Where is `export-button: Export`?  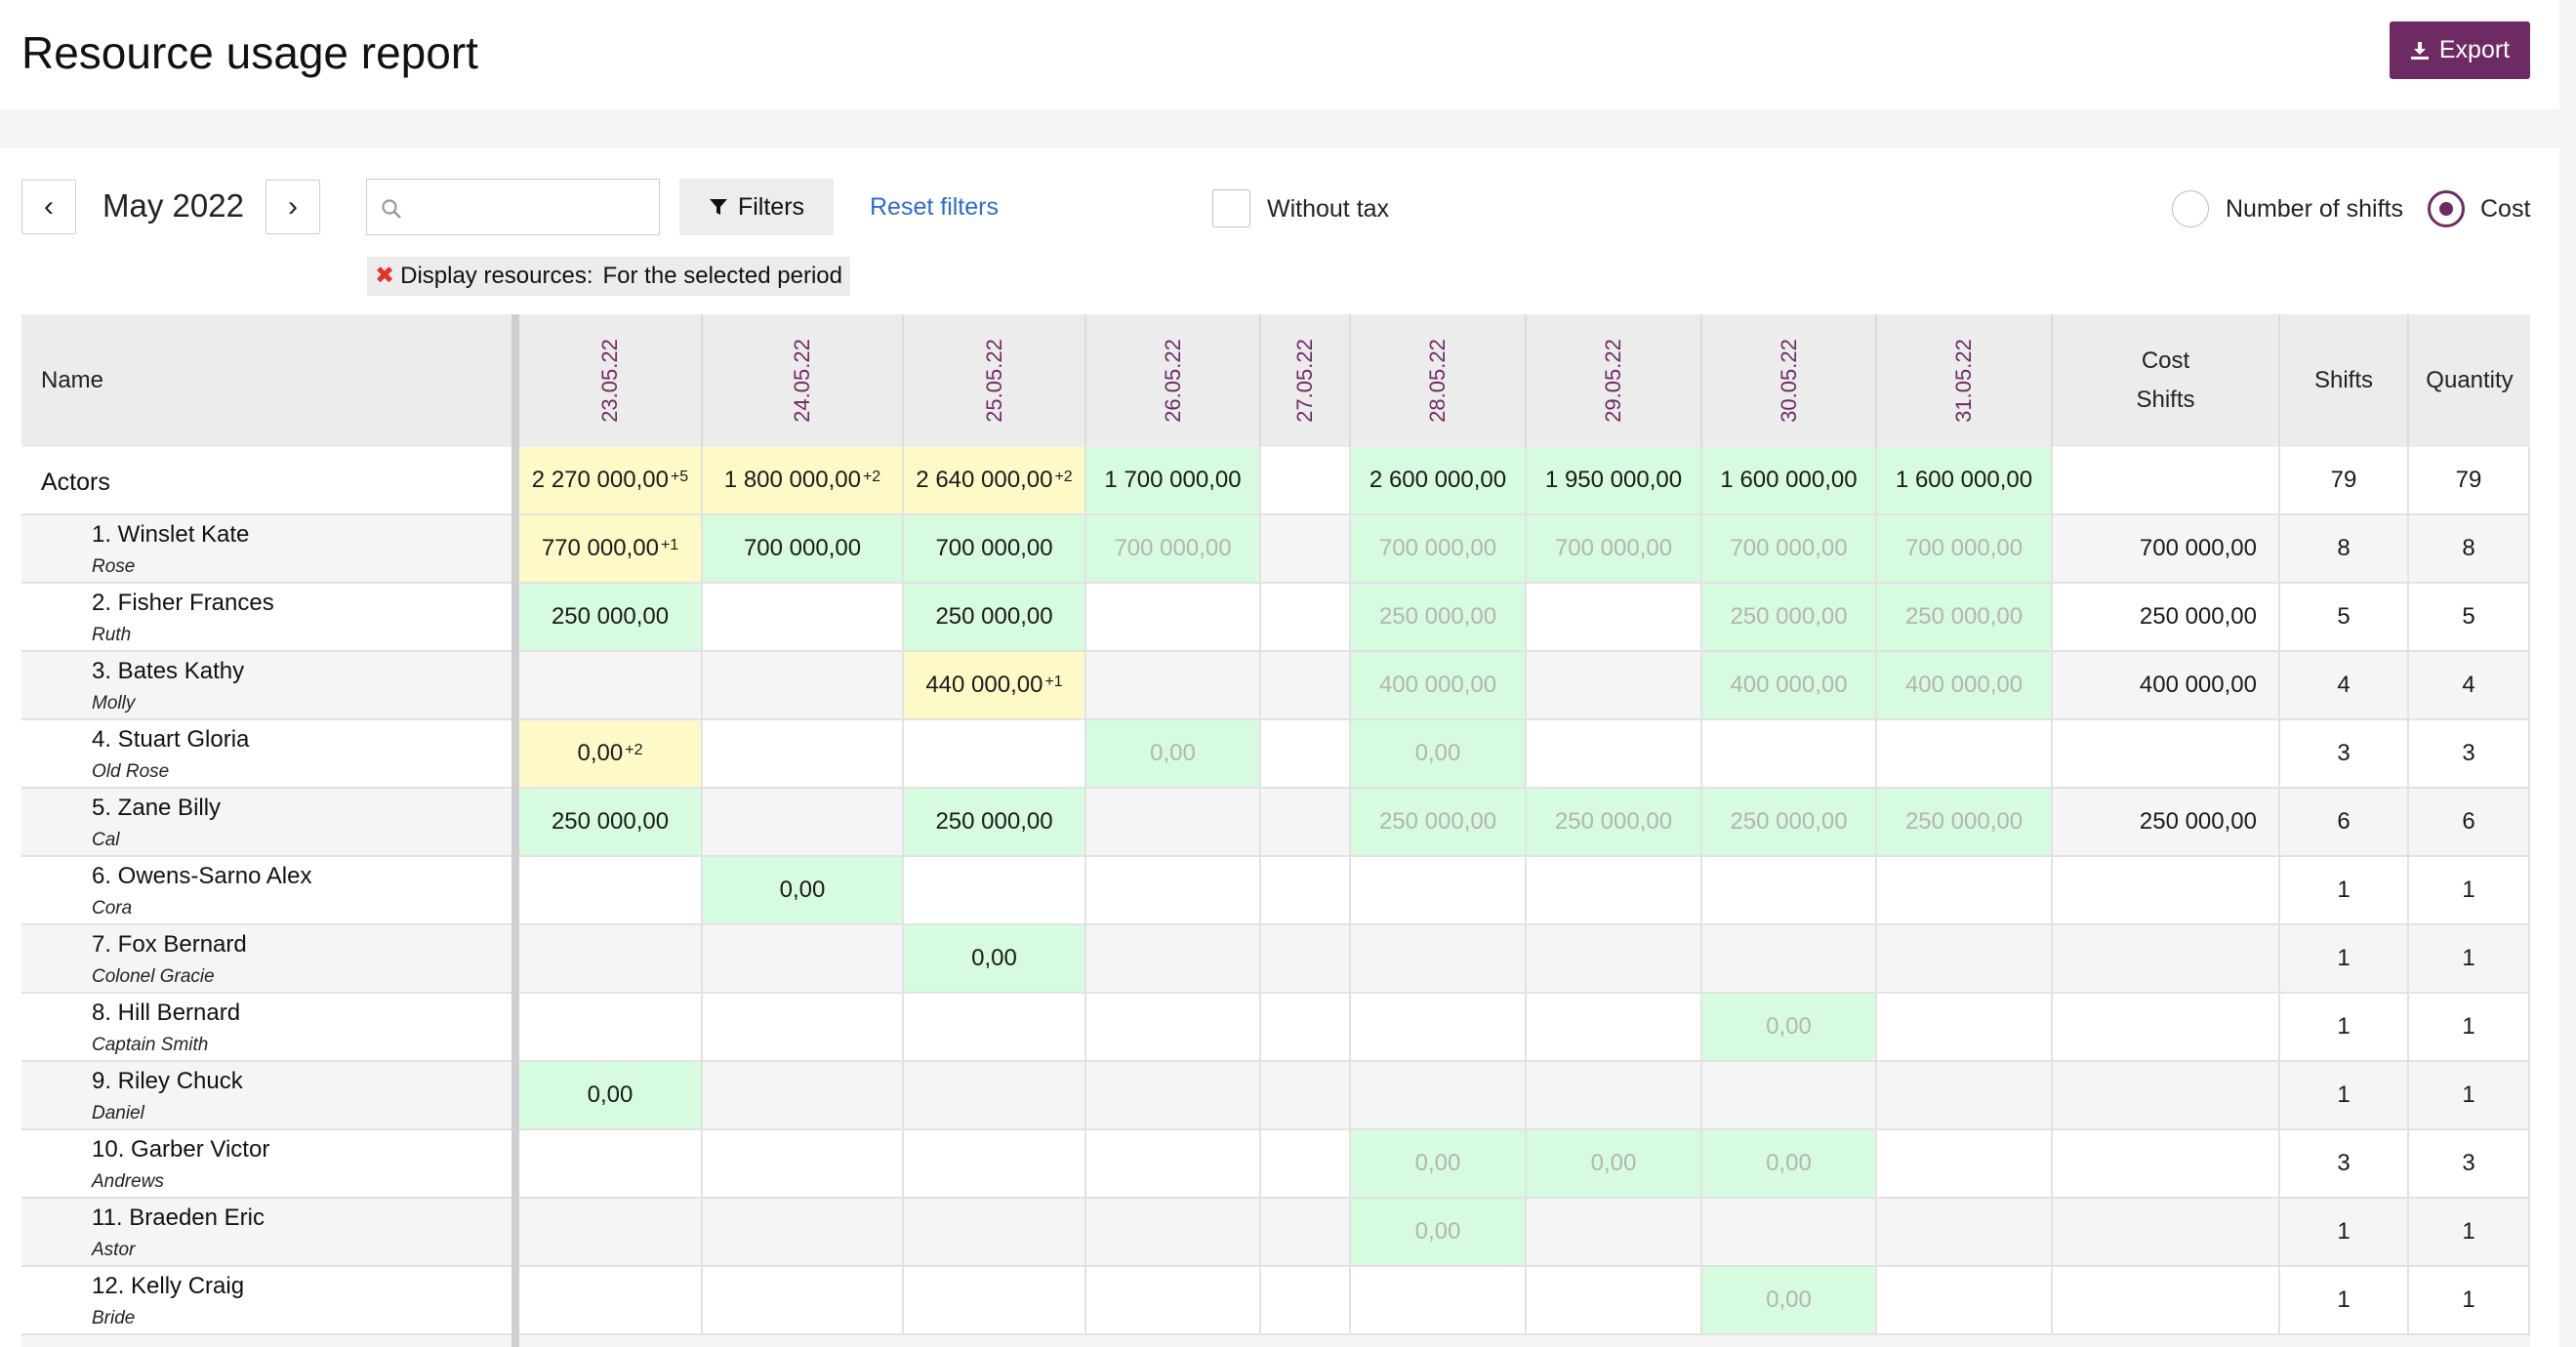
export-button: Export is located at coordinates (2460, 50).